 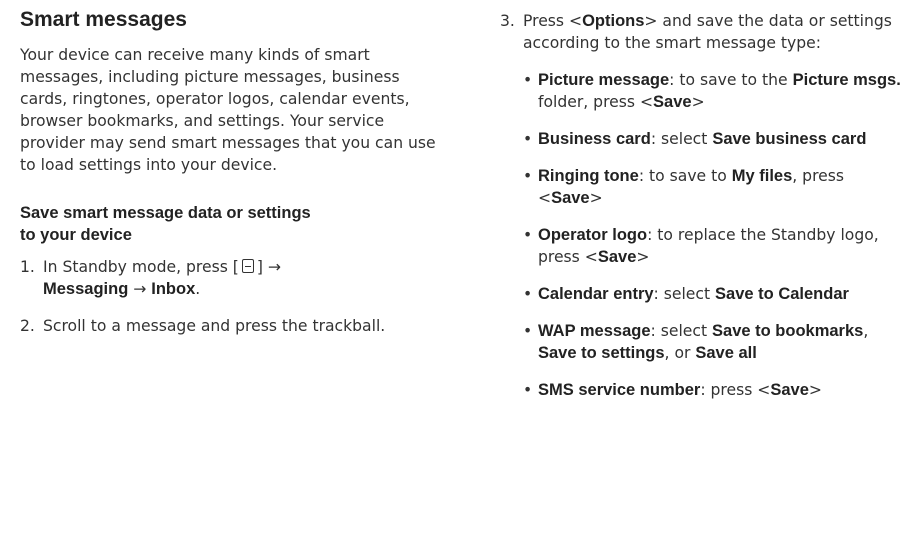 What do you see at coordinates (619, 390) in the screenshot?
I see `item-label: SMS service number` at bounding box center [619, 390].